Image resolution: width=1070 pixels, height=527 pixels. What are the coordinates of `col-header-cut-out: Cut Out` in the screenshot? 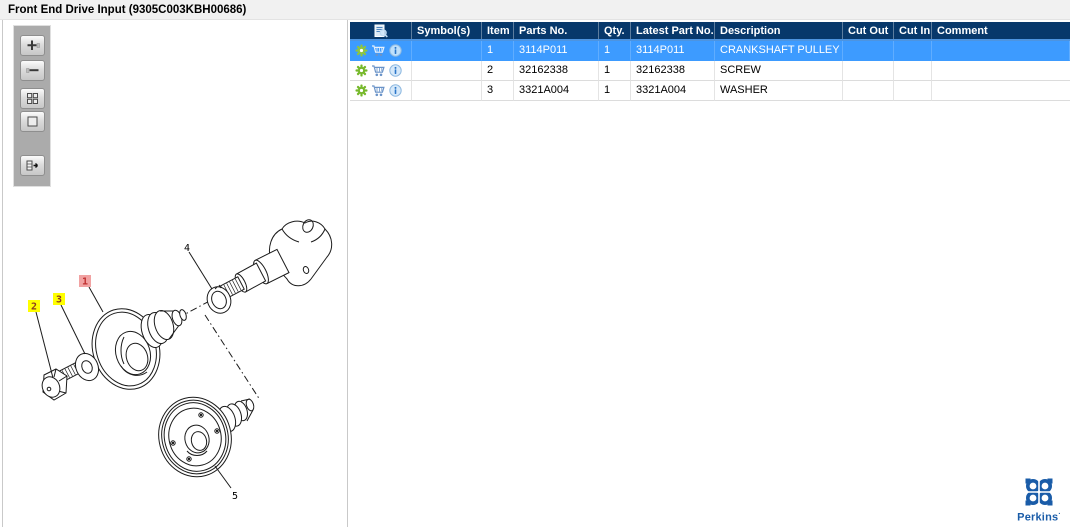 It's located at (868, 30).